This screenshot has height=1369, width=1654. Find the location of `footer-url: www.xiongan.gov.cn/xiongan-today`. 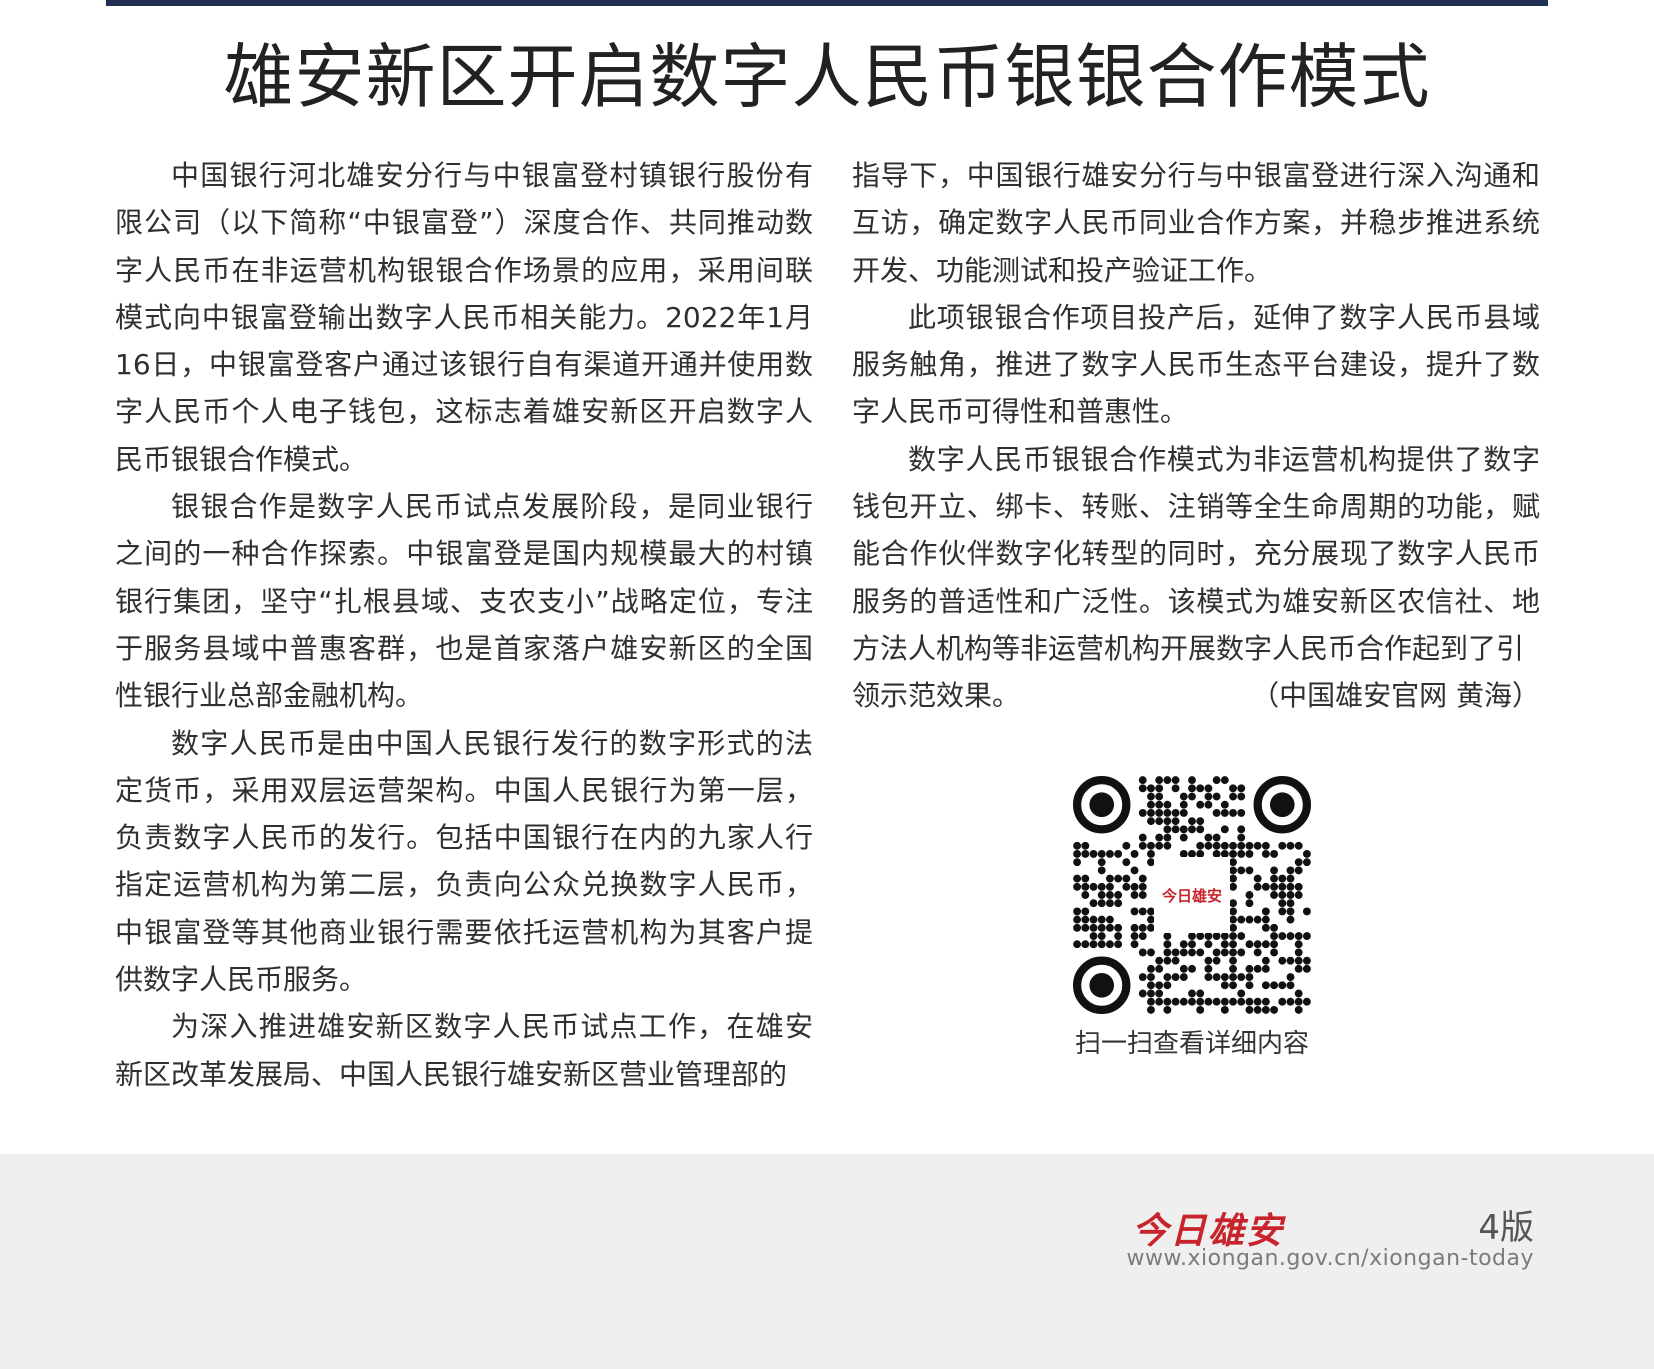

footer-url: www.xiongan.gov.cn/xiongan-today is located at coordinates (1330, 1258).